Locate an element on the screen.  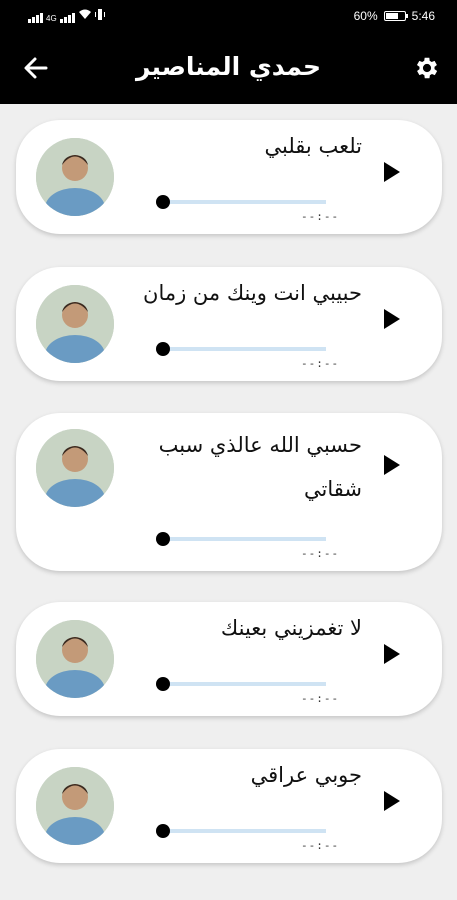
track-card: تلعب بقلبي --:-- is located at coordinates (229, 177).